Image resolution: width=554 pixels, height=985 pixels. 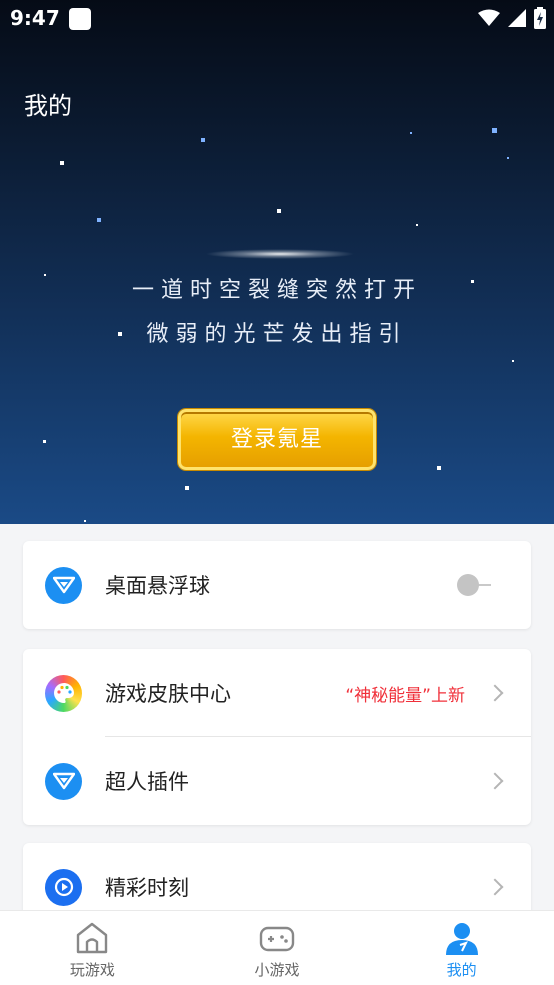 What do you see at coordinates (540, 18) in the screenshot?
I see `battery-icon` at bounding box center [540, 18].